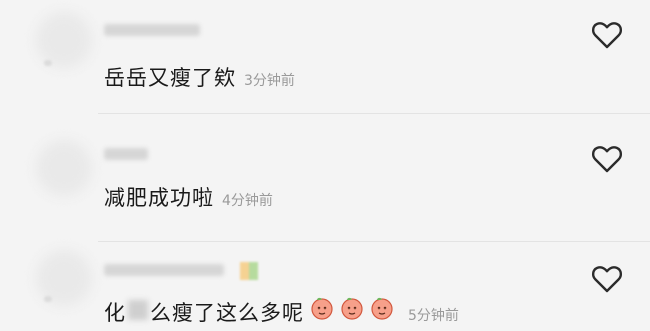 This screenshot has width=650, height=331. What do you see at coordinates (433, 316) in the screenshot?
I see `comment-time: 5分钟前` at bounding box center [433, 316].